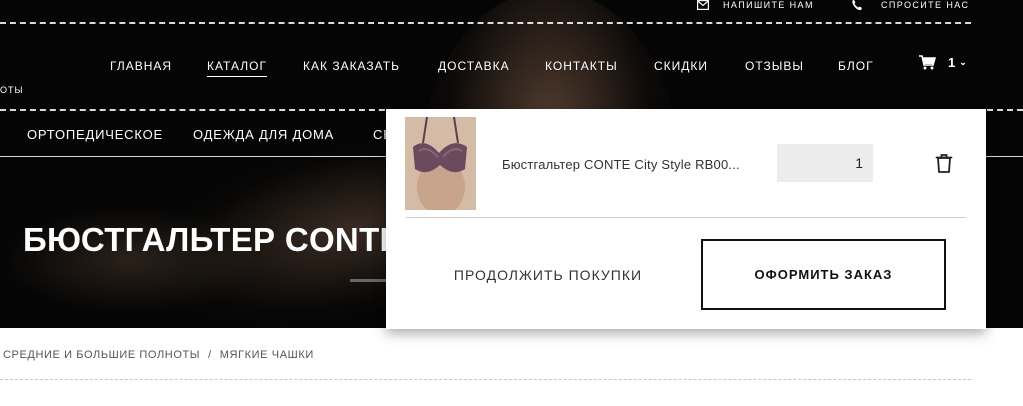  I want to click on category-orthopedic: ОРТОПЕДИЧЕСКОЕ, so click(95, 134).